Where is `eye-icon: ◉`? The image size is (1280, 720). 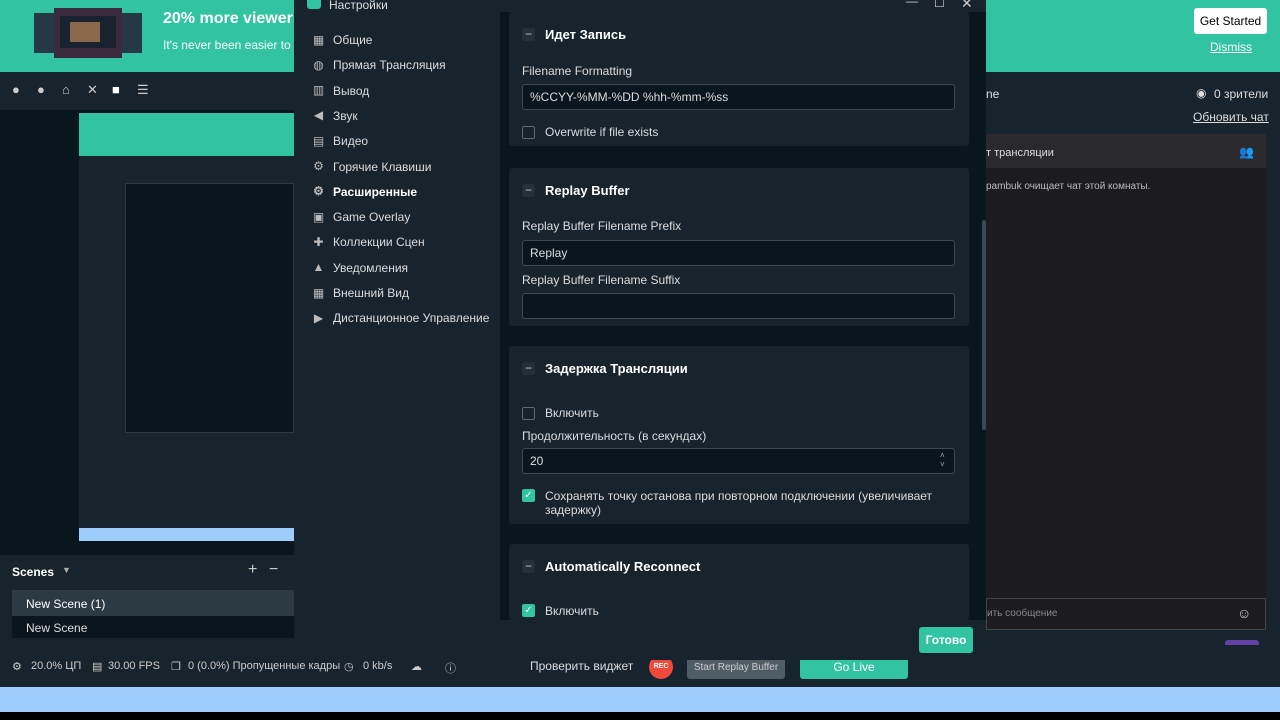
eye-icon: ◉ is located at coordinates (1201, 93).